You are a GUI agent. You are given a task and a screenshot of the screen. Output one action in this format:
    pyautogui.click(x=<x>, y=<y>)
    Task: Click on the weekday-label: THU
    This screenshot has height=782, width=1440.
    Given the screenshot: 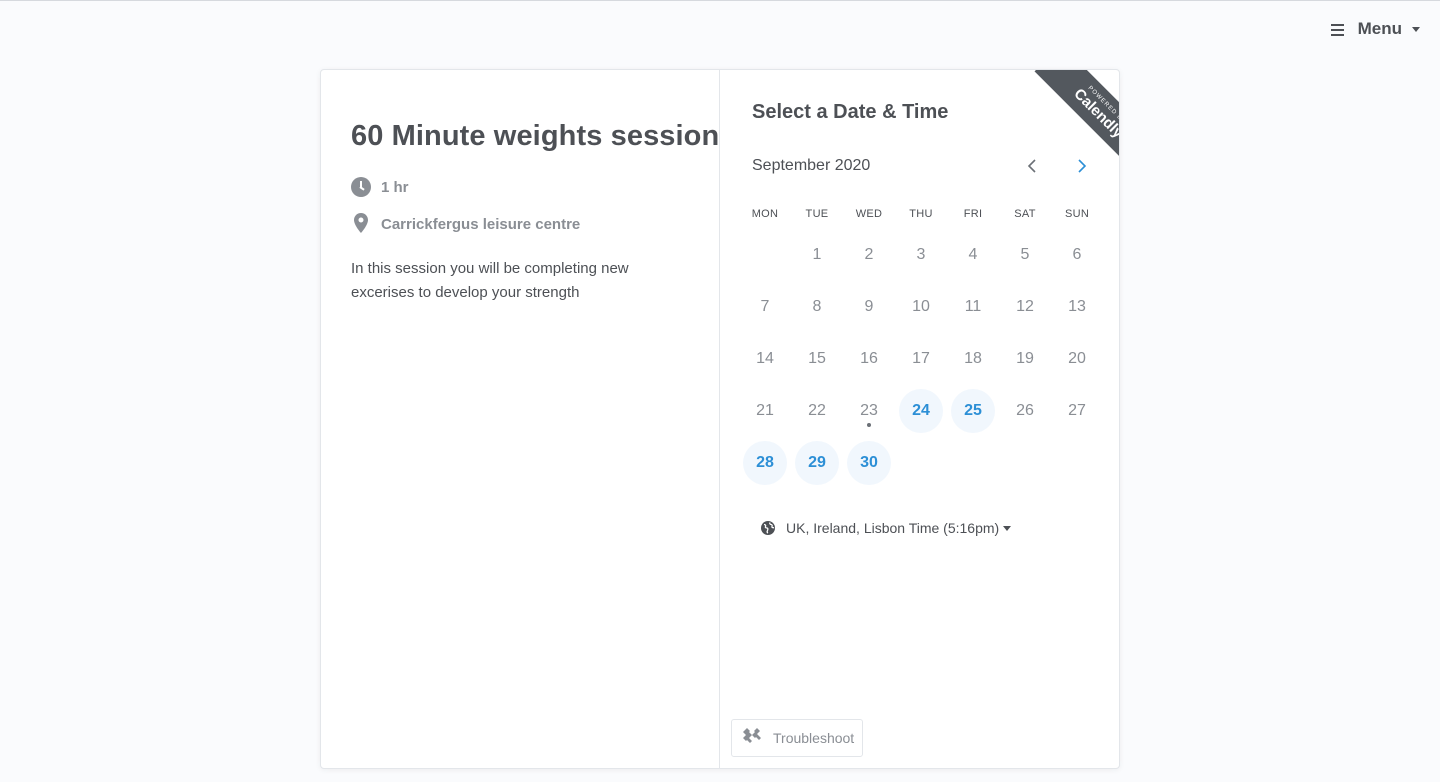 What is the action you would take?
    pyautogui.click(x=921, y=214)
    